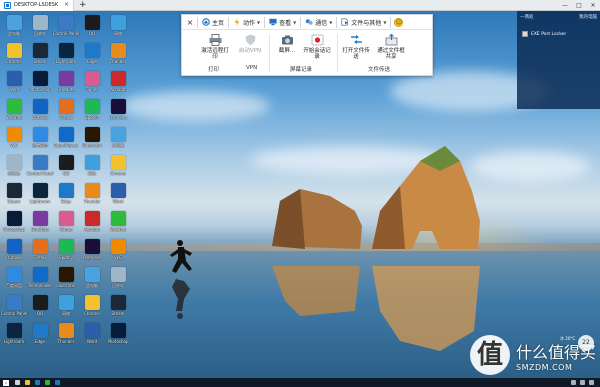 The image size is (600, 387). What do you see at coordinates (66, 5) in the screenshot?
I see `close-tab-icon: ×` at bounding box center [66, 5].